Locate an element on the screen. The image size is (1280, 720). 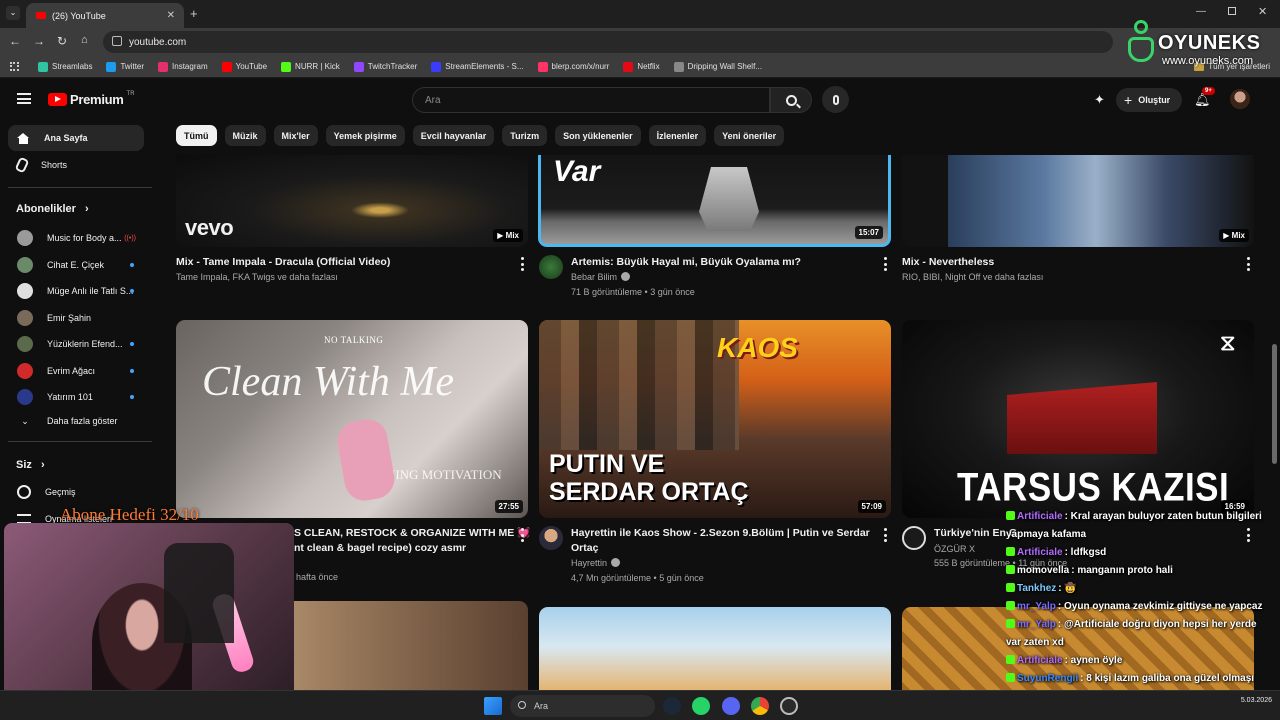
apps-grid-icon is located at coordinates (14, 66).